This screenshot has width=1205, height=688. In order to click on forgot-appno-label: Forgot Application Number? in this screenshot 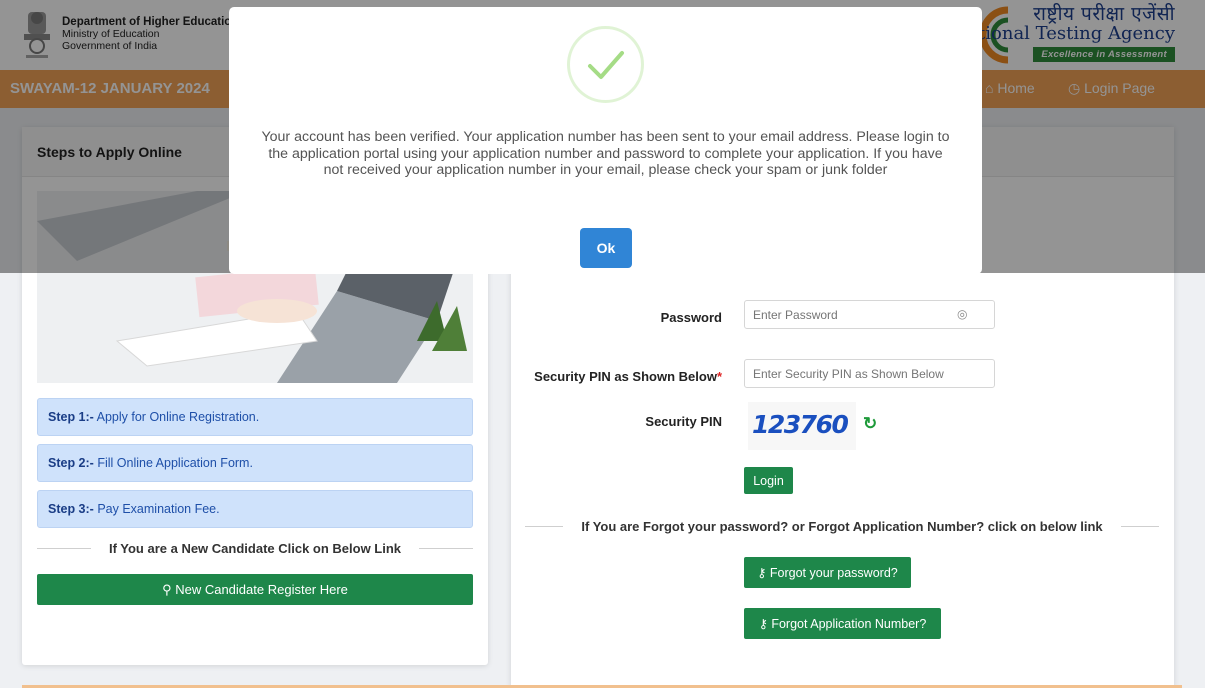, I will do `click(849, 624)`.